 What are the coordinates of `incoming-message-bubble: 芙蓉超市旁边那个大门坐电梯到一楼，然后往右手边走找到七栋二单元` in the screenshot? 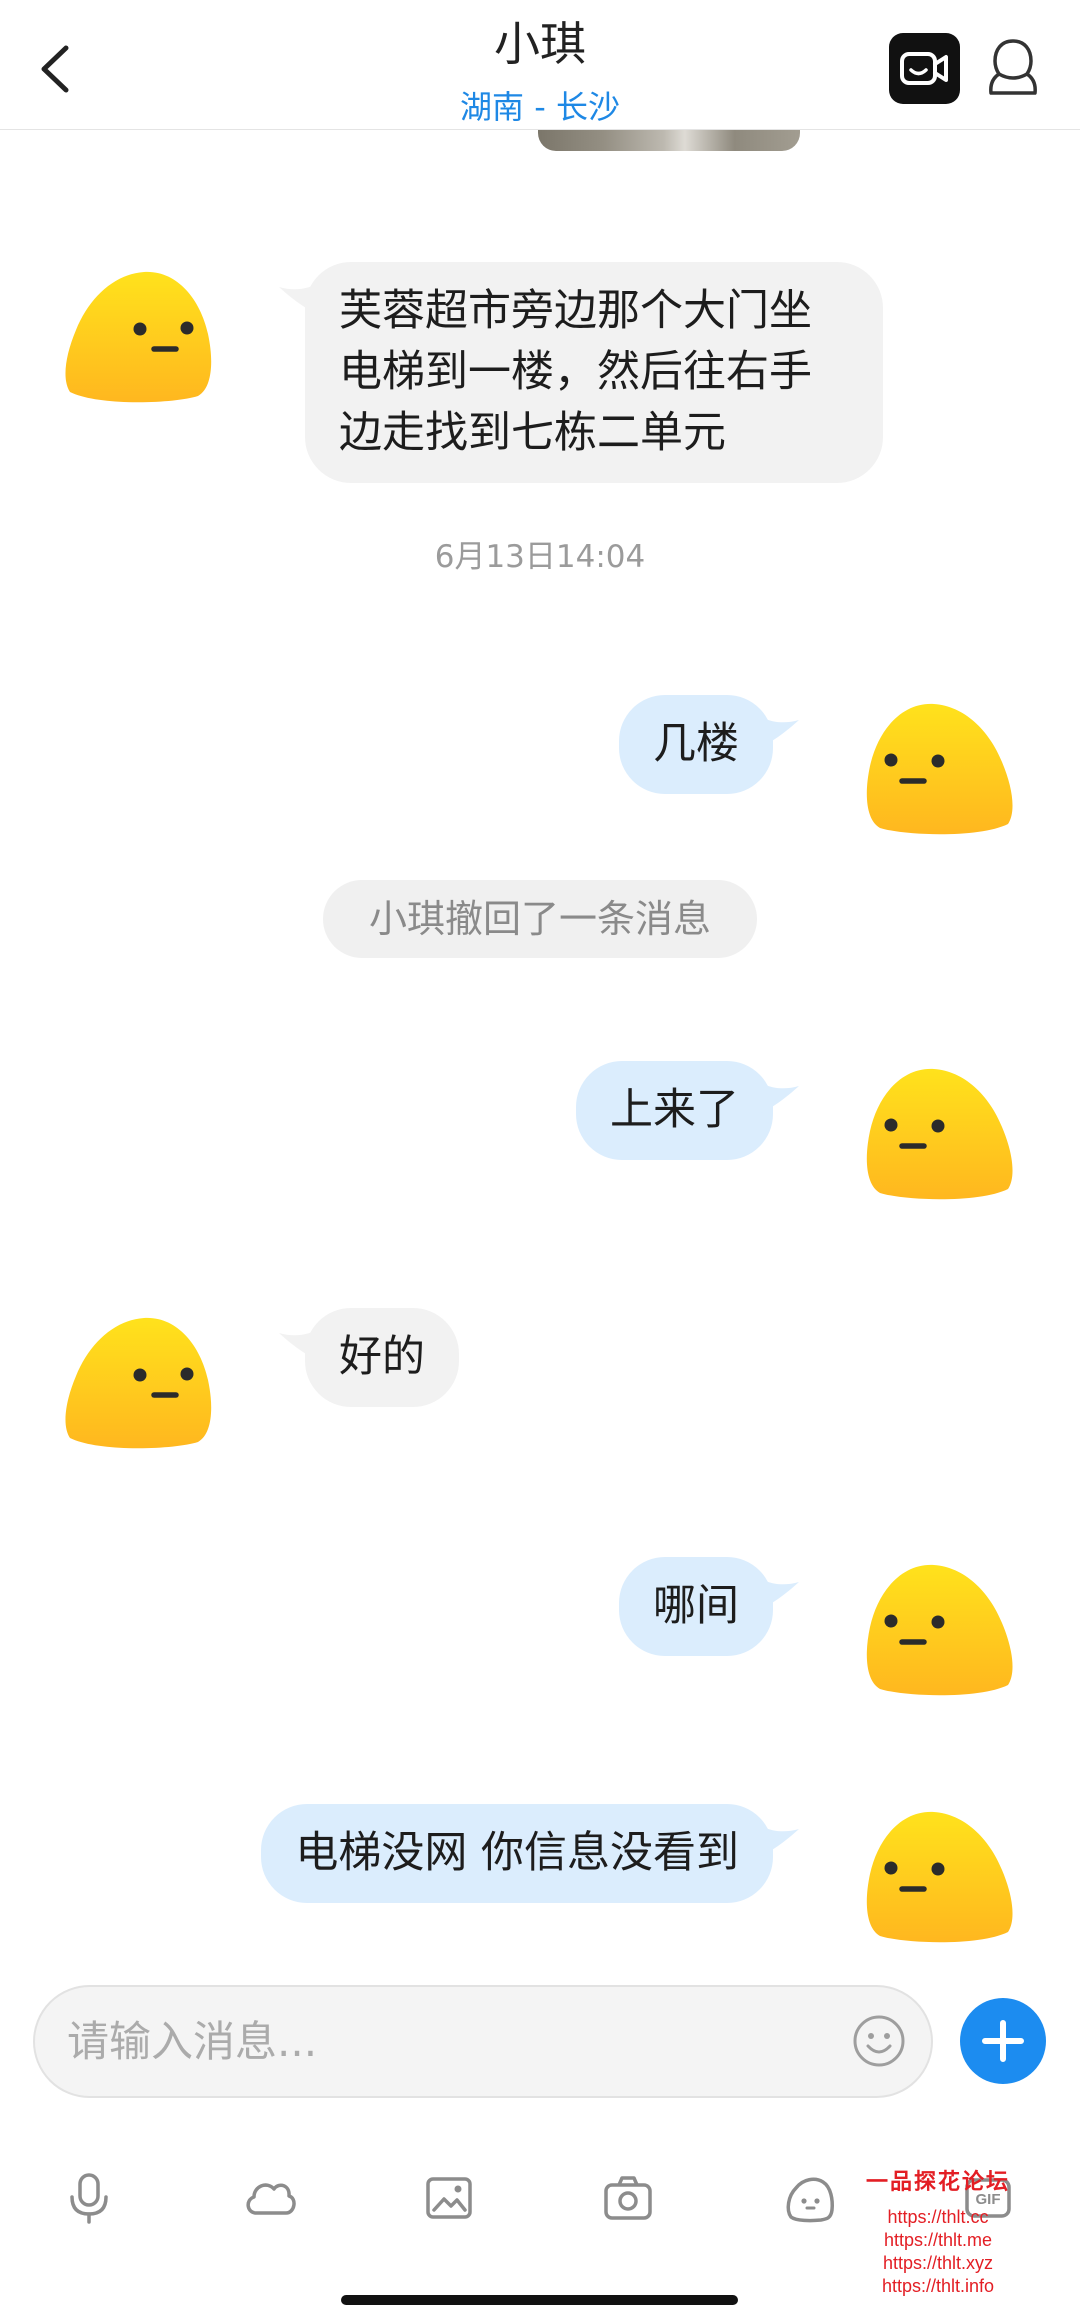 It's located at (594, 372).